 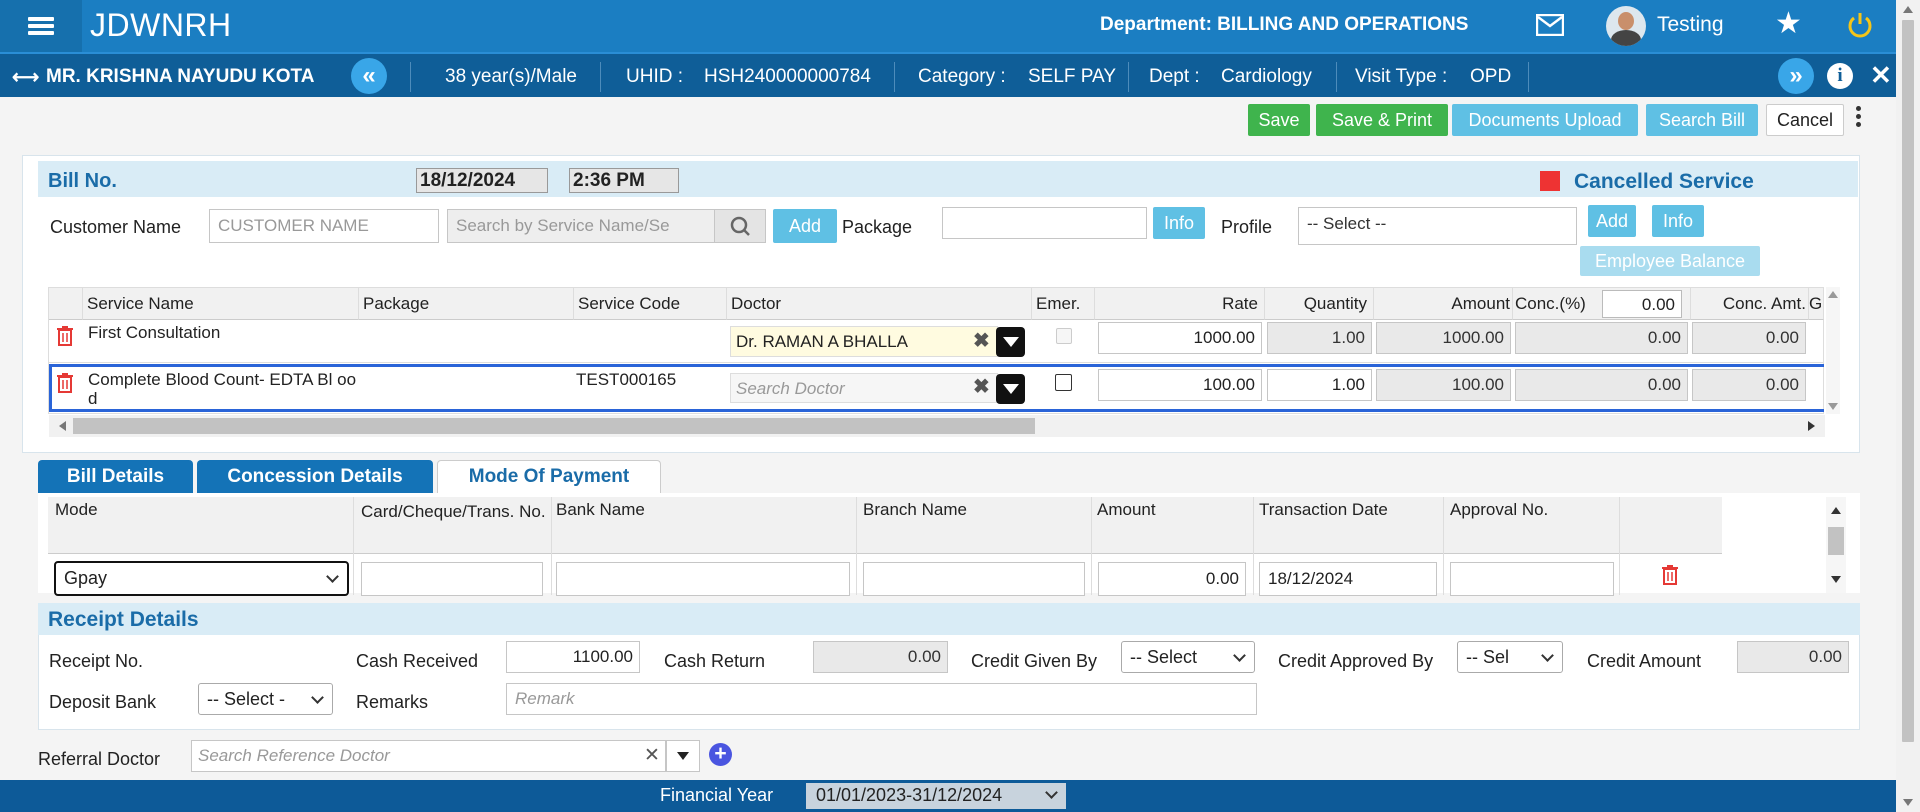 What do you see at coordinates (466, 303) in the screenshot?
I see `grid-col-package: Package` at bounding box center [466, 303].